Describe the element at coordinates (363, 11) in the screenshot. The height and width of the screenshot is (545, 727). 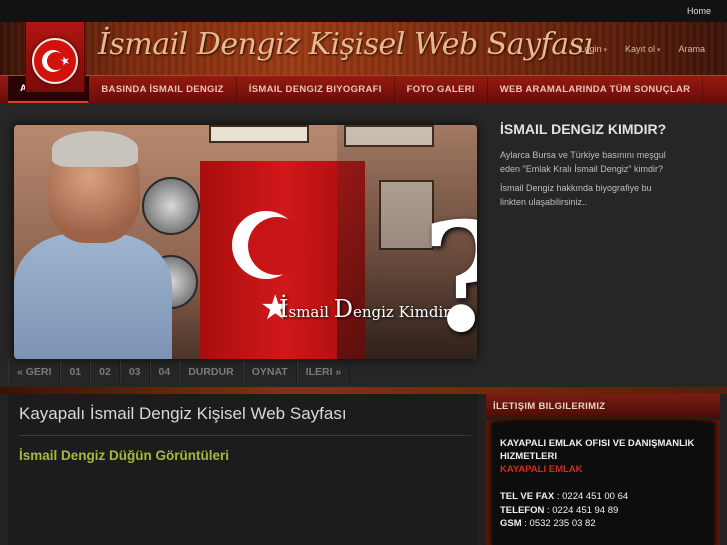
I see `top-bar: Home` at that location.